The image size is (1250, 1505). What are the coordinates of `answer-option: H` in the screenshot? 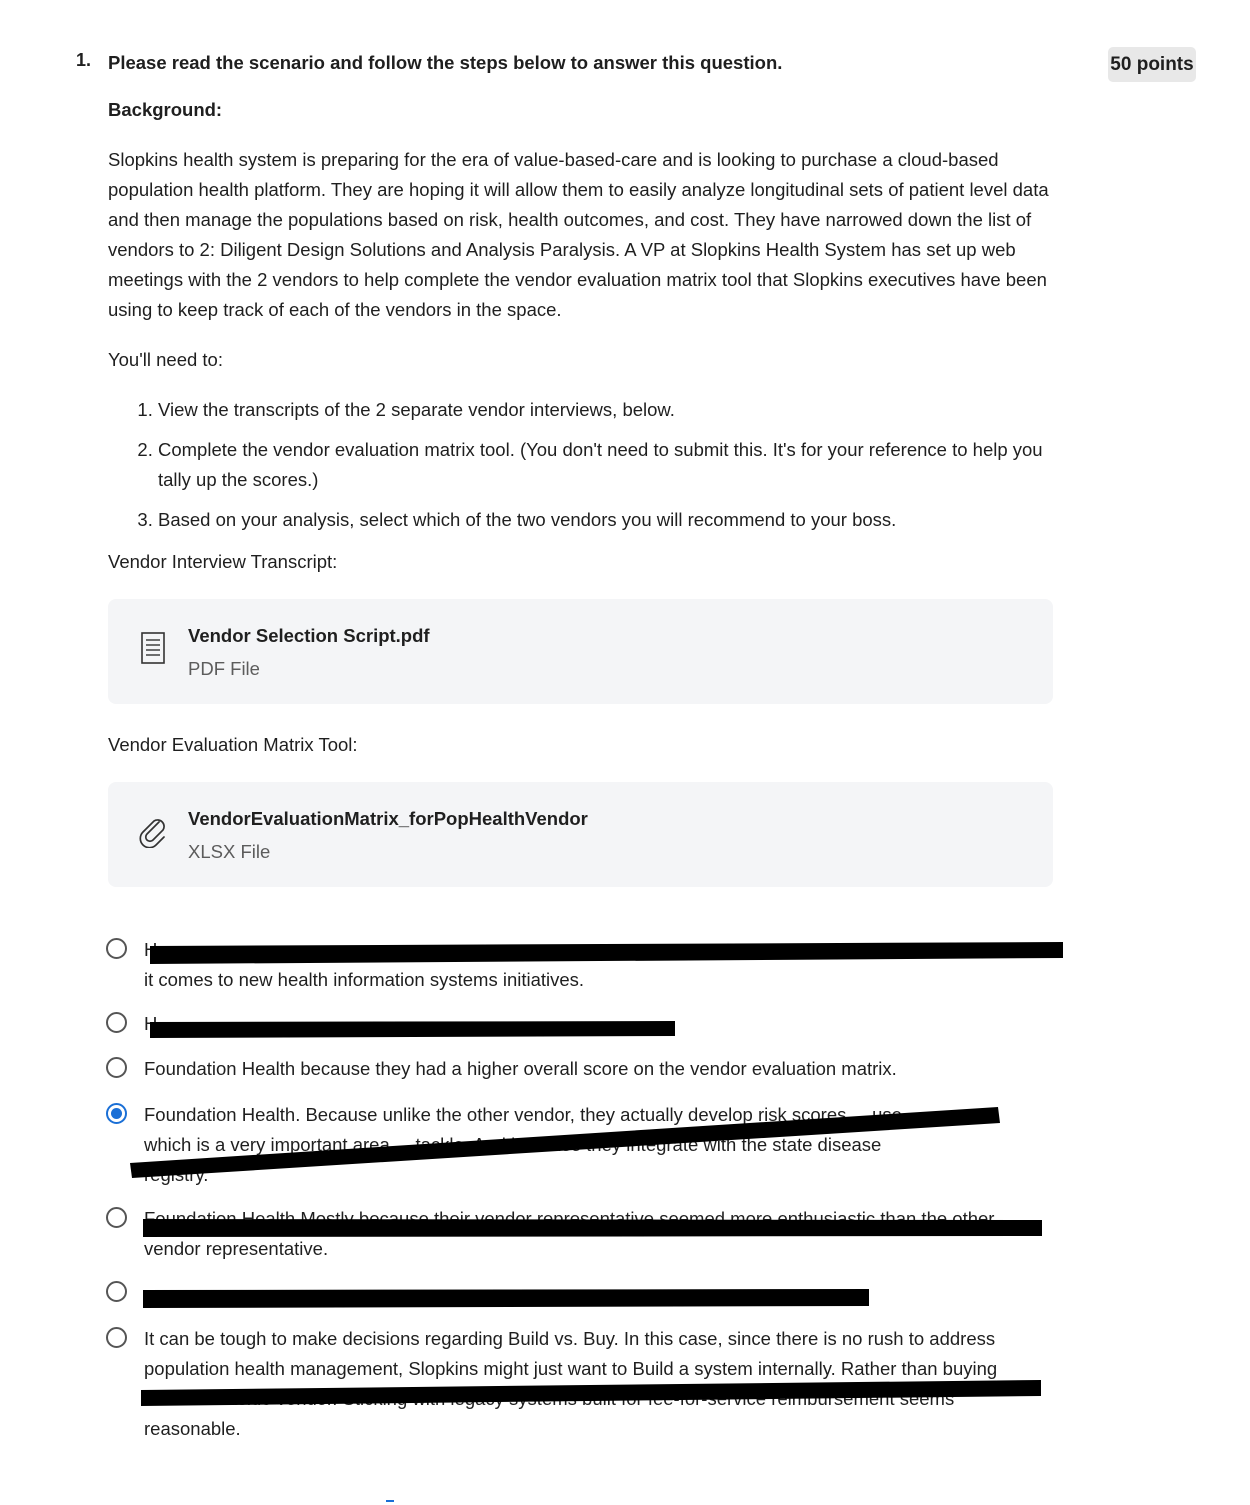 It's located at (586, 1024).